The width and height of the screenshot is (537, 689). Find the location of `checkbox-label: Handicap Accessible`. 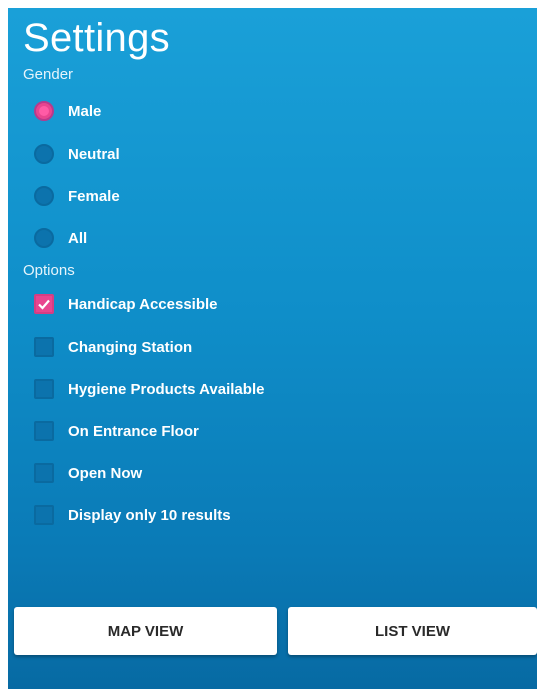

checkbox-label: Handicap Accessible is located at coordinates (143, 304).